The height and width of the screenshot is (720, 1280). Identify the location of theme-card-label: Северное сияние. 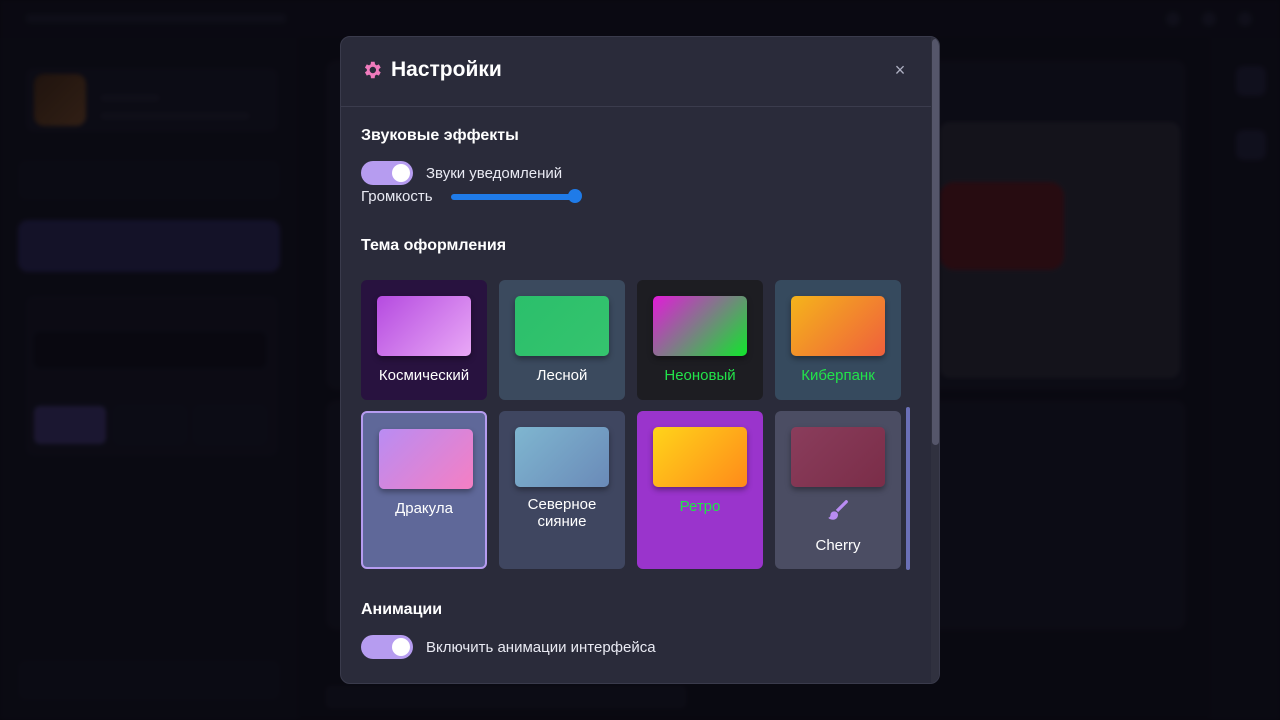
(562, 513).